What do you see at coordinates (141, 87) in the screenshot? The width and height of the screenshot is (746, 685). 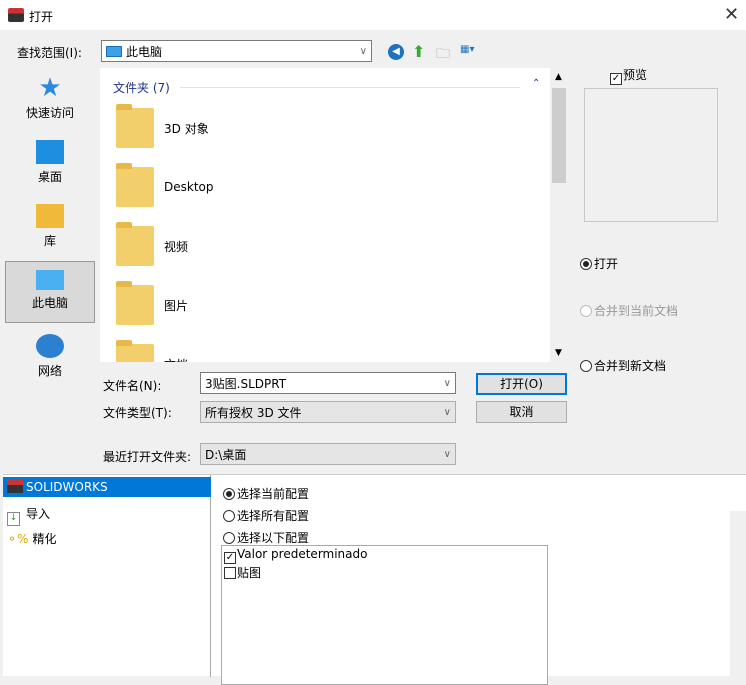 I see `group-header: 文件夹 (7)` at bounding box center [141, 87].